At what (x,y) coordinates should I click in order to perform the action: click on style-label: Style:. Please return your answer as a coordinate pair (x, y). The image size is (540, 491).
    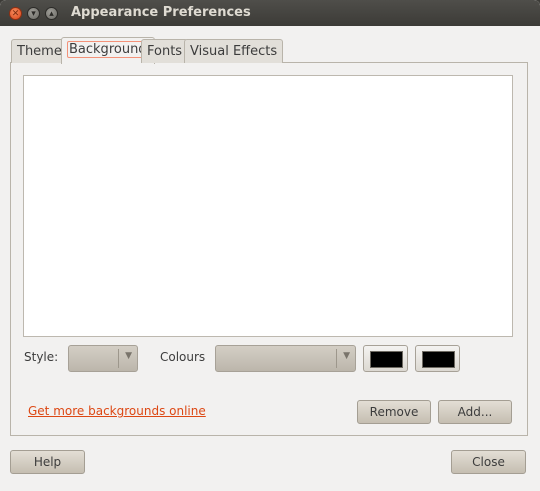
    Looking at the image, I should click on (41, 357).